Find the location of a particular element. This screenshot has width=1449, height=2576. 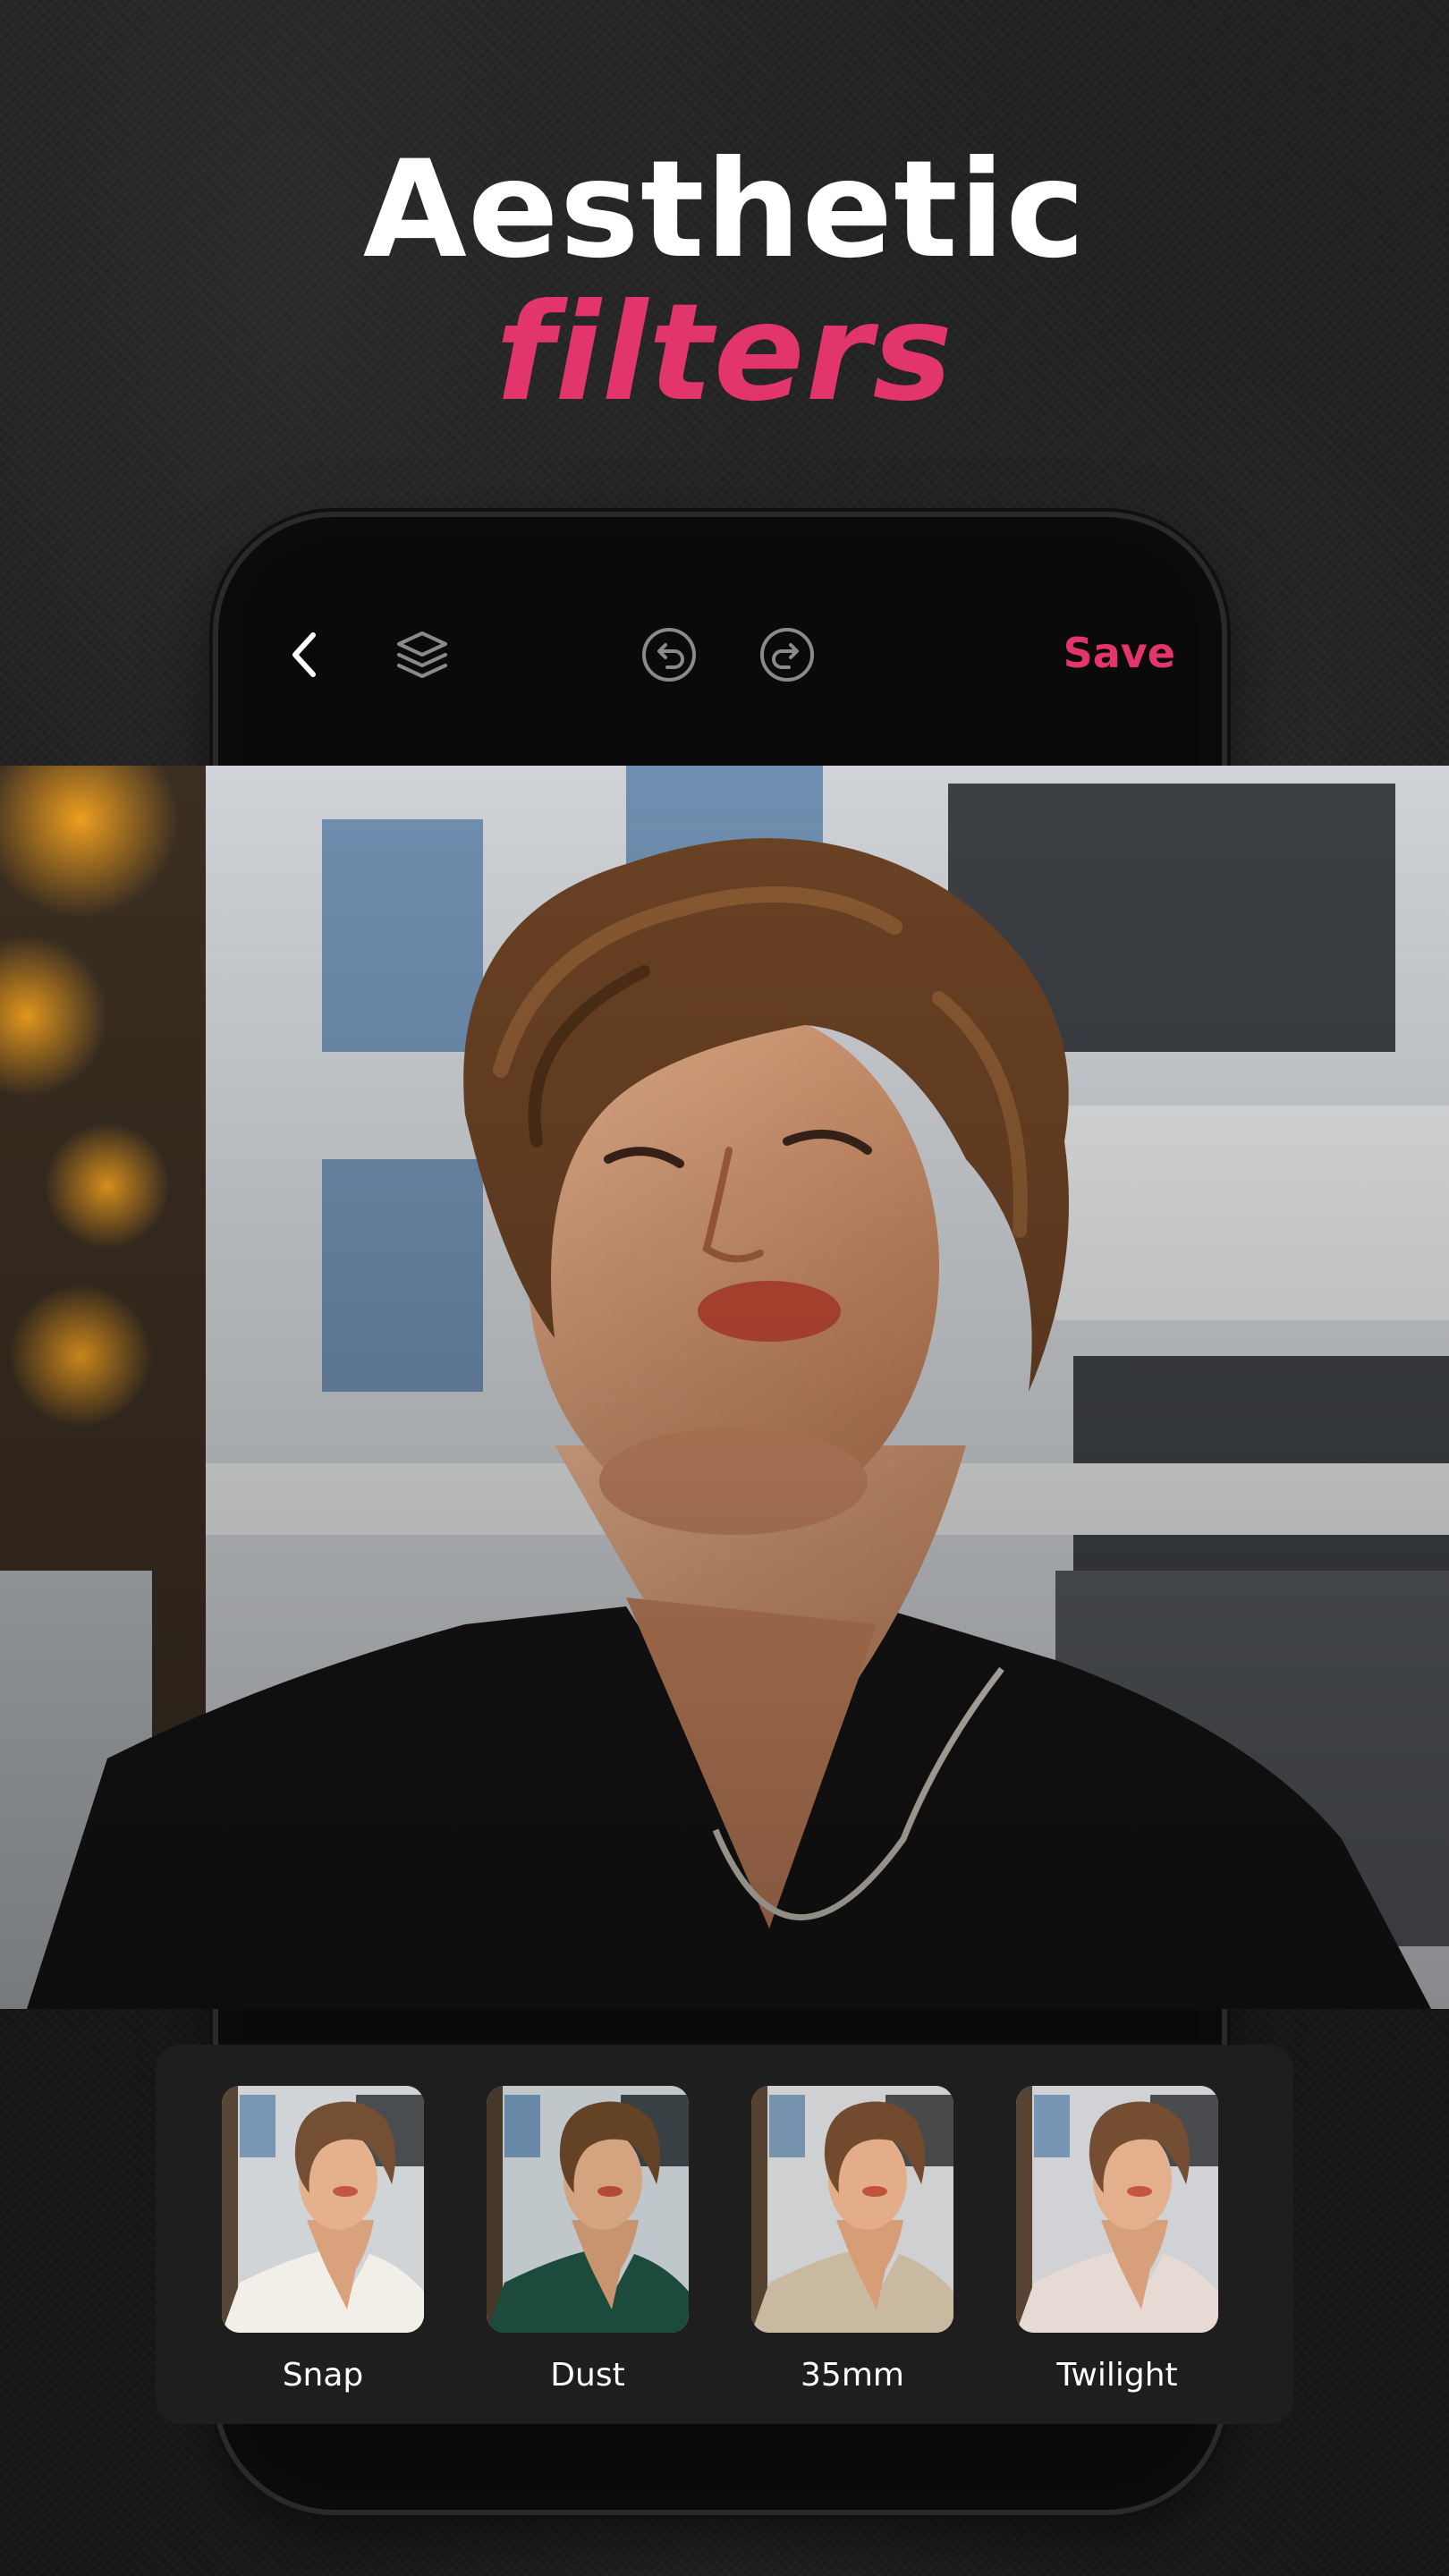

chevron-left-icon is located at coordinates (304, 654).